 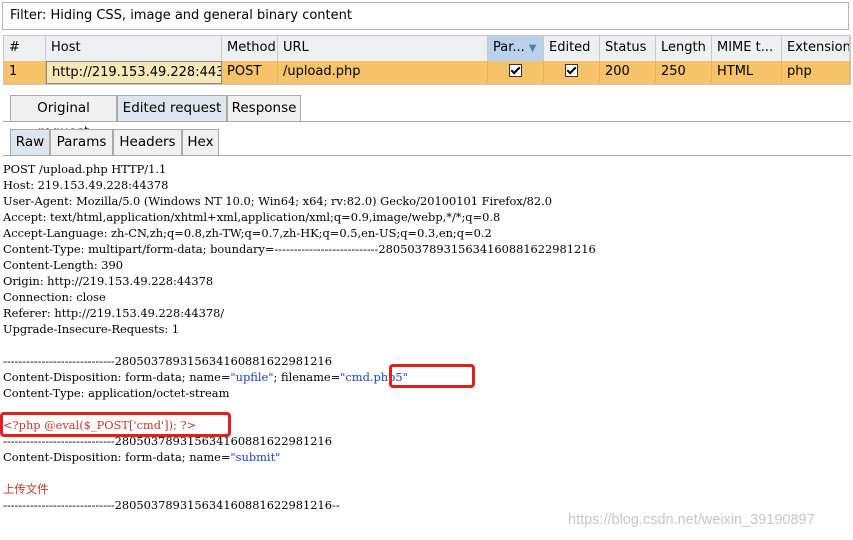 What do you see at coordinates (264, 108) in the screenshot?
I see `tab-response: Response` at bounding box center [264, 108].